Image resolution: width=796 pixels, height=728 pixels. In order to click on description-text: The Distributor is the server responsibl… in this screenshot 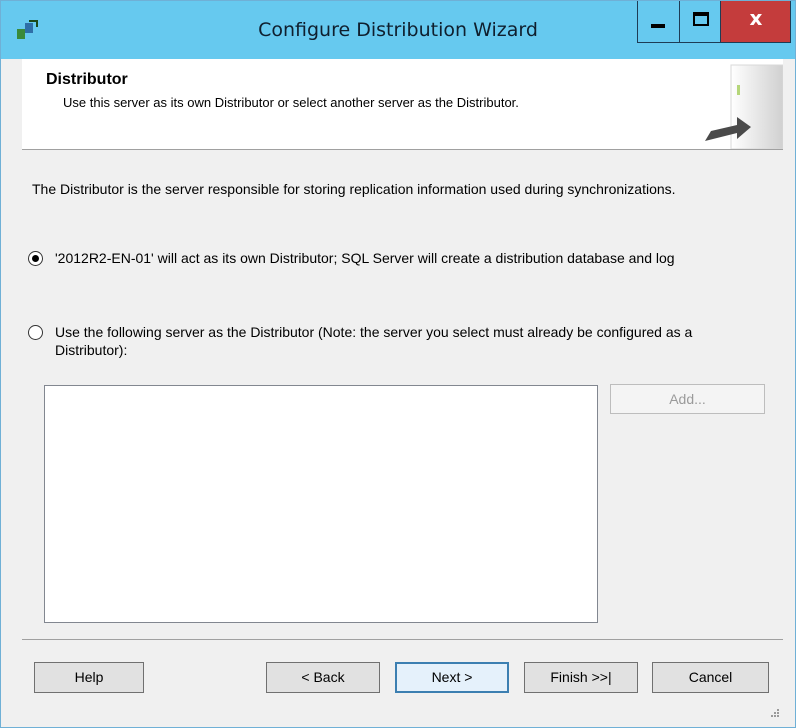, I will do `click(354, 189)`.